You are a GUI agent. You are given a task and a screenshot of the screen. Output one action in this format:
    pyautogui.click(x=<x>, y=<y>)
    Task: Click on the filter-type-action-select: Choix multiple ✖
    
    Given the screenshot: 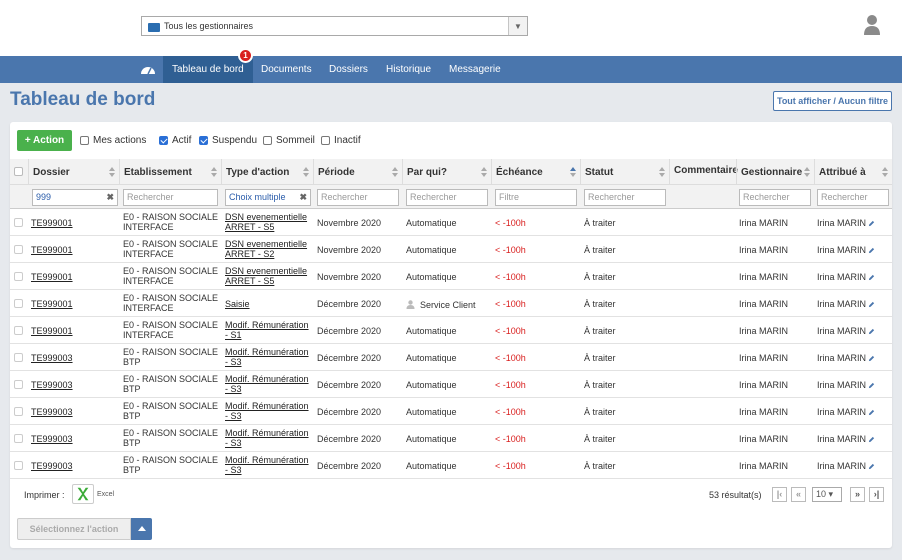 What is the action you would take?
    pyautogui.click(x=268, y=197)
    